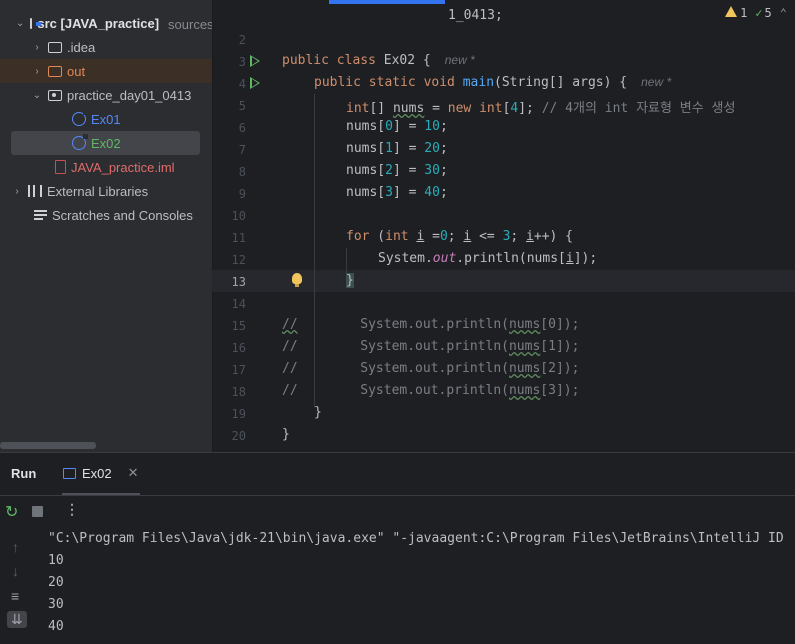 Image resolution: width=795 pixels, height=644 pixels. Describe the element at coordinates (297, 280) in the screenshot. I see `lightbulb-icon` at that location.